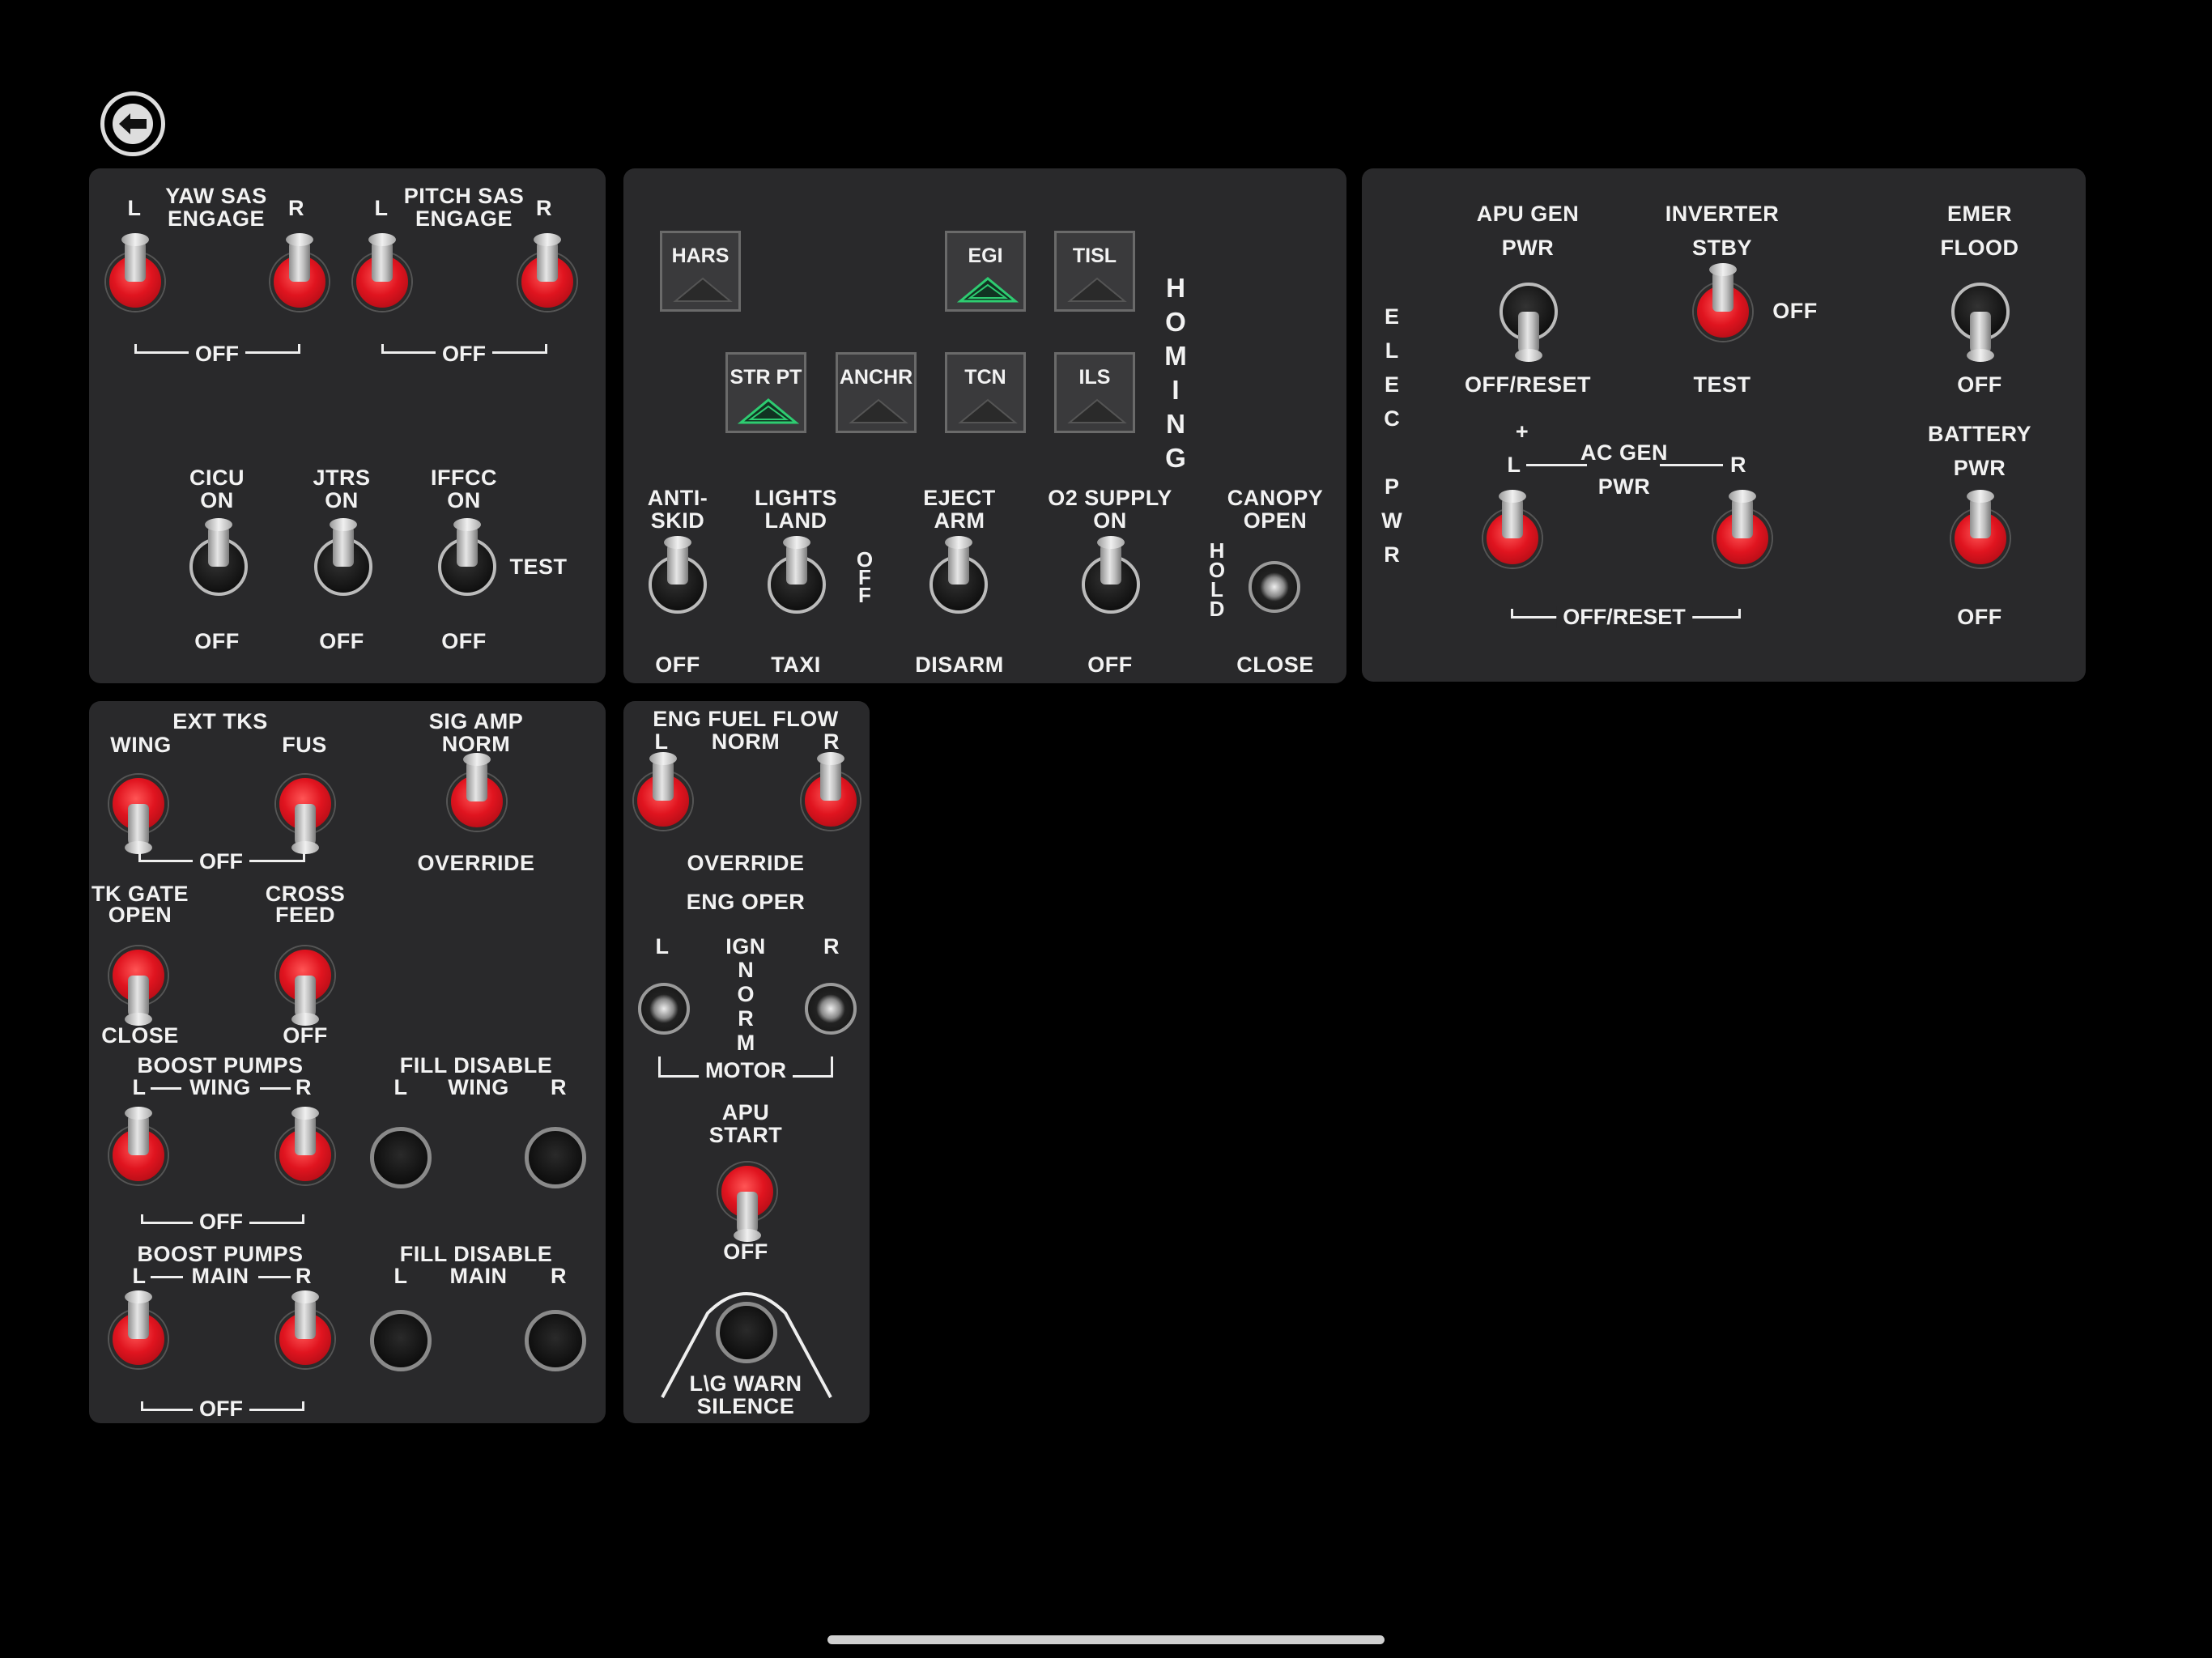 Image resolution: width=2212 pixels, height=1658 pixels. I want to click on emer-flood-label: EMER FLOOD, so click(1980, 231).